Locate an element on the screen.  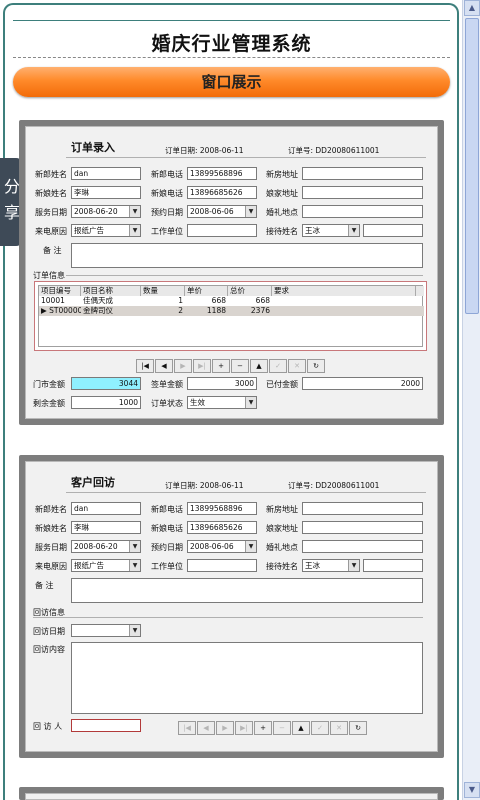
table-cell: 10001 is located at coordinates (60, 301).